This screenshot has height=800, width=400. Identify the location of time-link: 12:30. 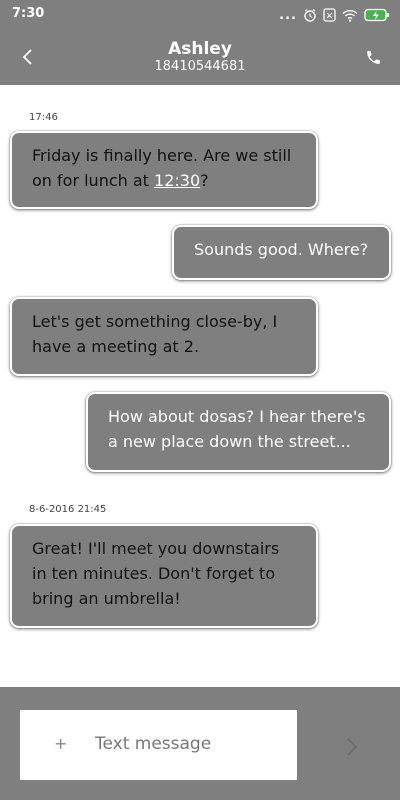
(177, 180).